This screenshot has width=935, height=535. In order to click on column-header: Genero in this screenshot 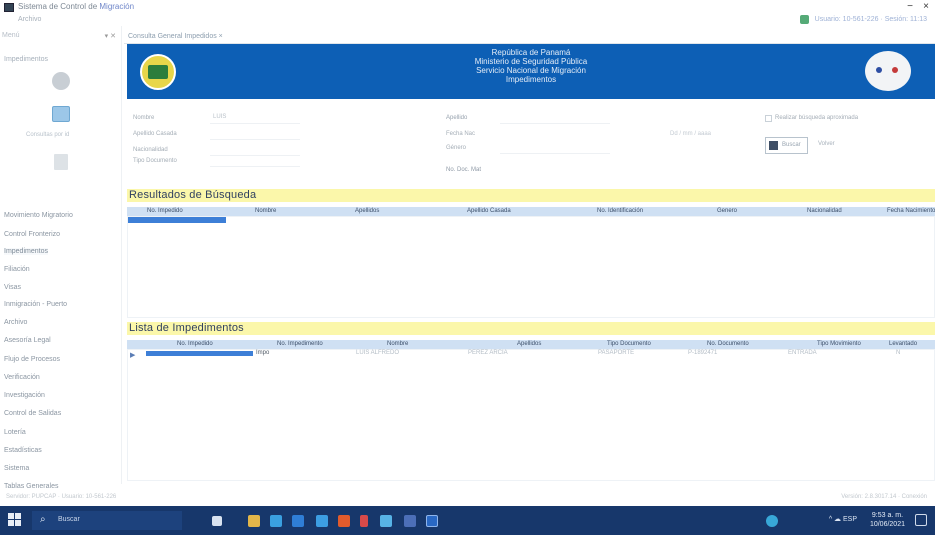, I will do `click(727, 211)`.